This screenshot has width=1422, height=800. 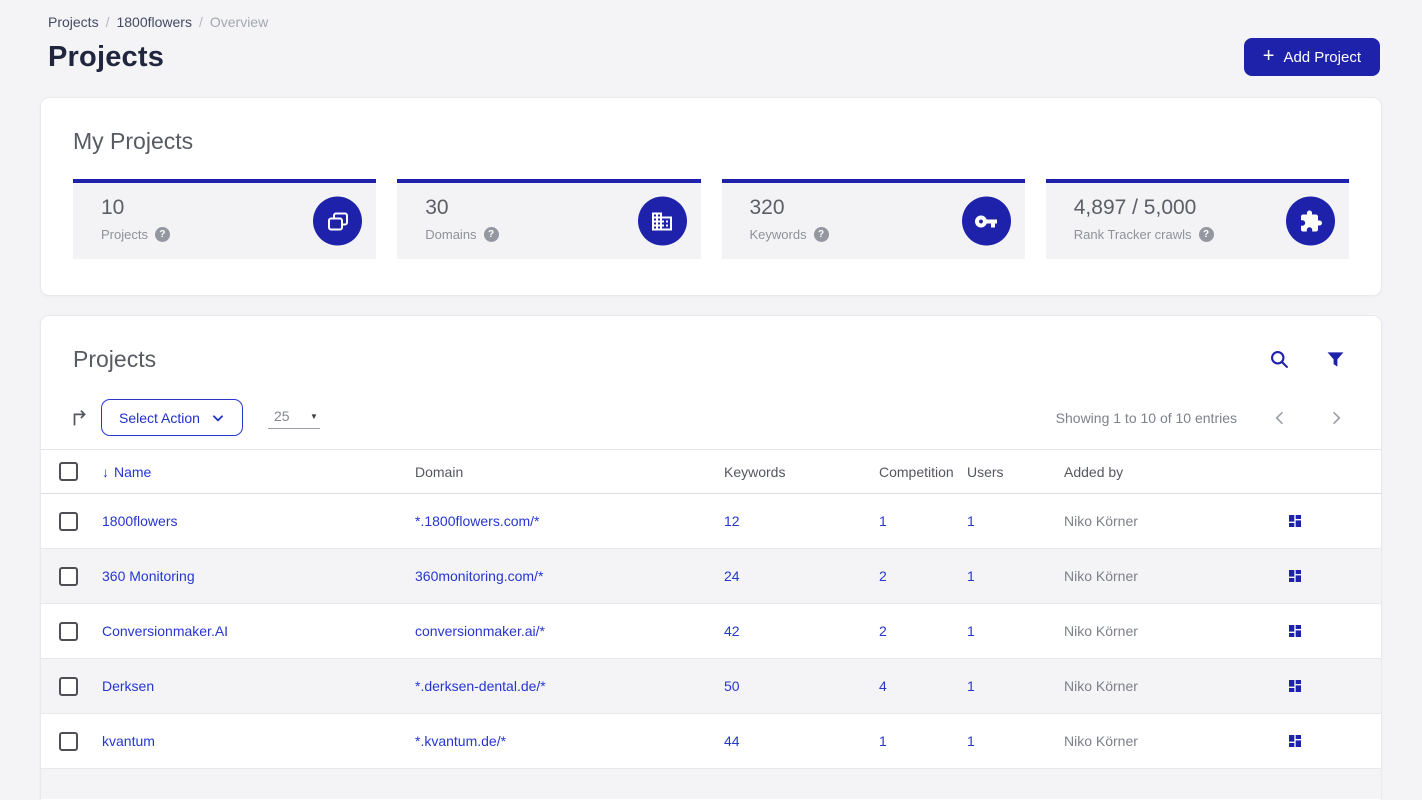 What do you see at coordinates (159, 417) in the screenshot?
I see `select-action-label: Select Action` at bounding box center [159, 417].